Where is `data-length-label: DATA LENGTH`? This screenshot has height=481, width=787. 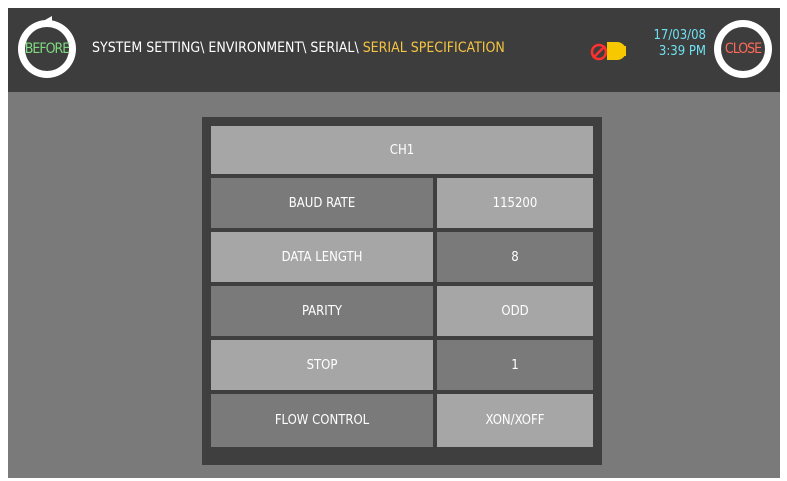
data-length-label: DATA LENGTH is located at coordinates (322, 257).